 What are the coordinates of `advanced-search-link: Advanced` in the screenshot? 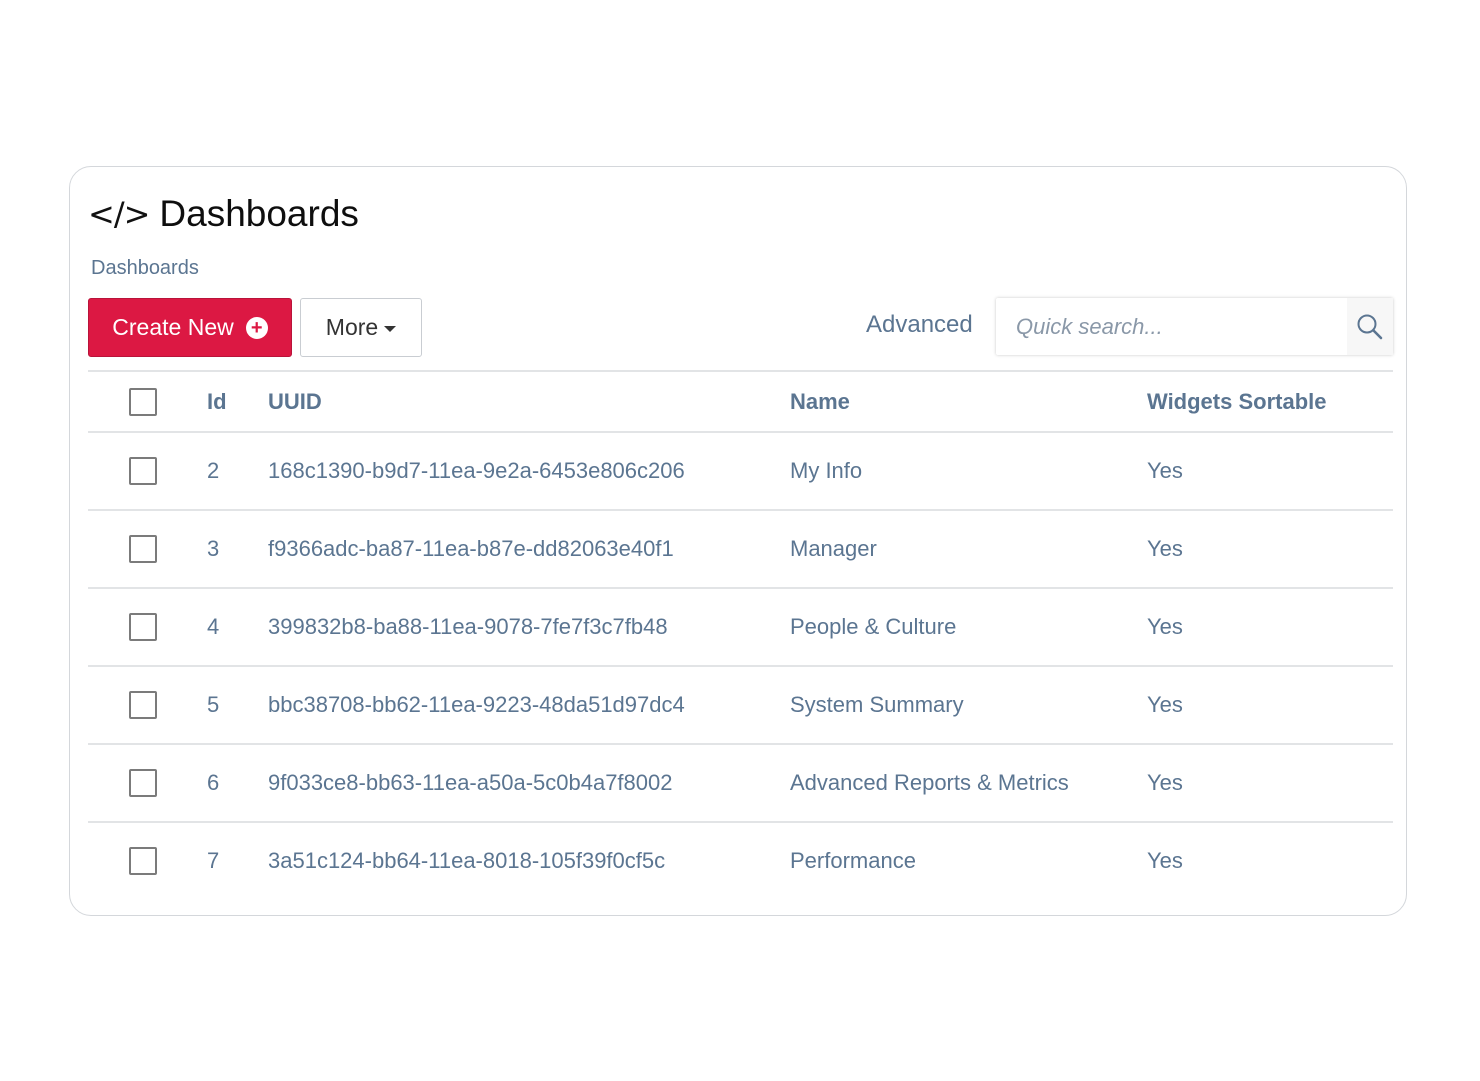 It's located at (919, 325).